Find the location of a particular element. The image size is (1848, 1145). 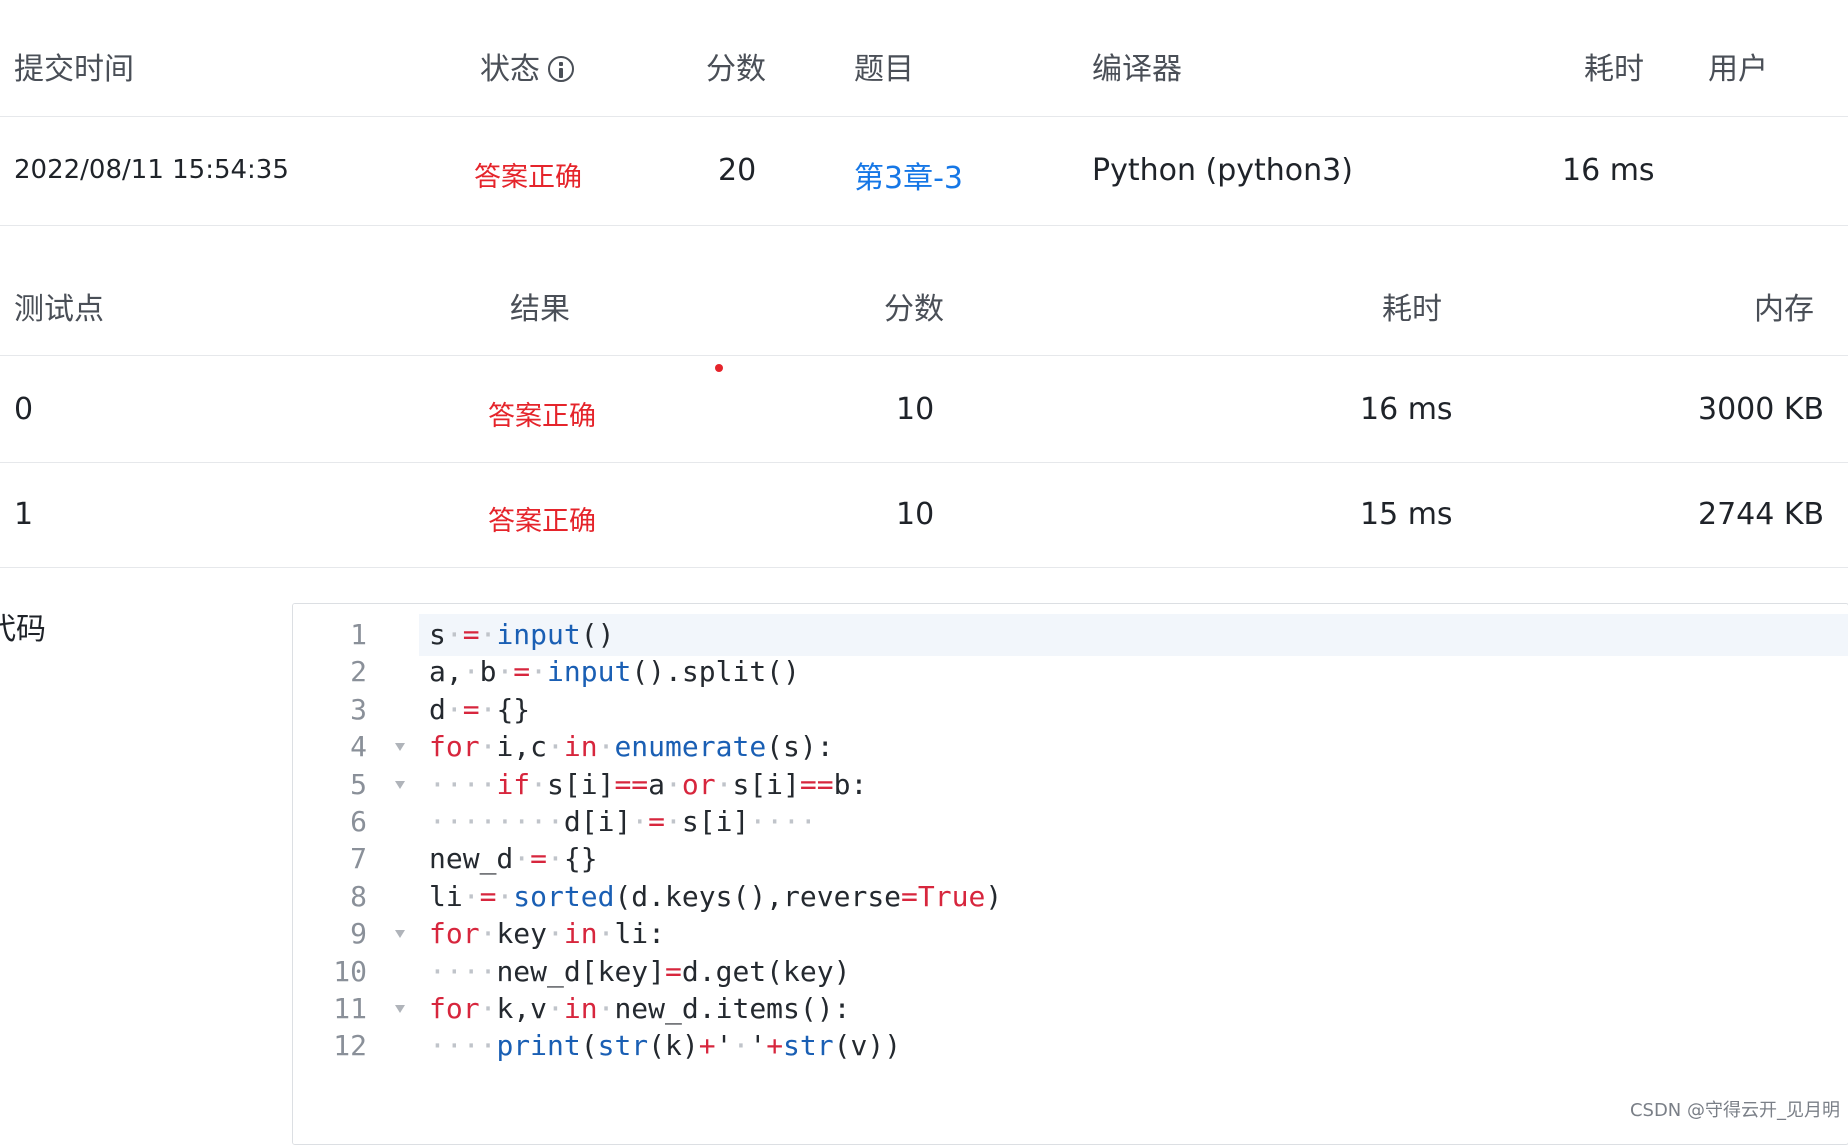

test-memory: 2744 KB is located at coordinates (1761, 514).